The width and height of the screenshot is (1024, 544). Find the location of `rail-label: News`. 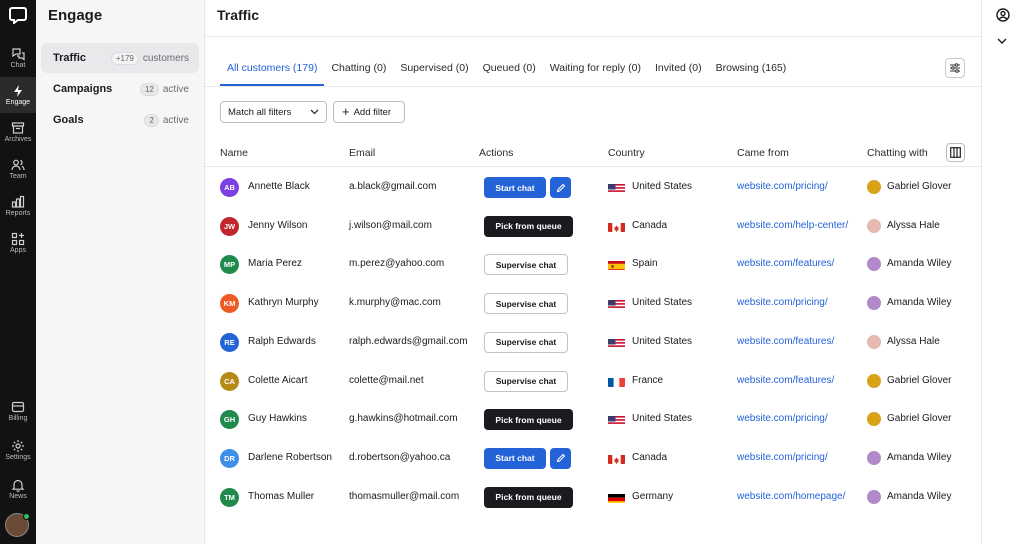

rail-label: News is located at coordinates (18, 496).